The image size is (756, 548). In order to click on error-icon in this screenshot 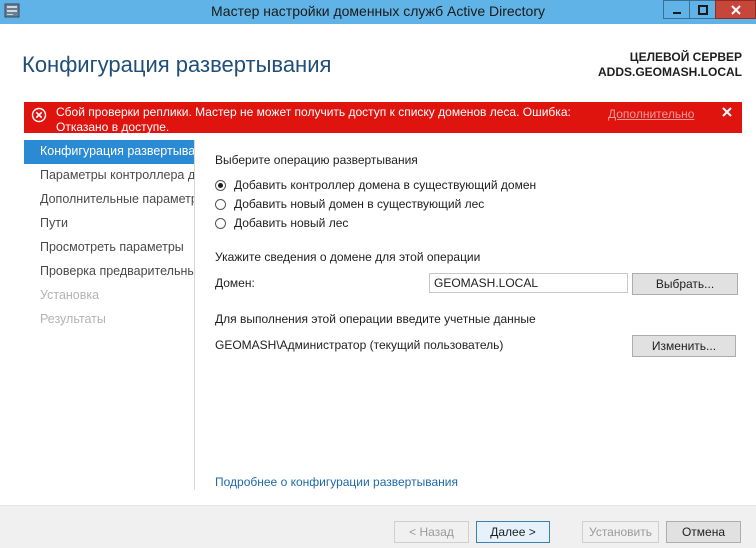, I will do `click(39, 115)`.